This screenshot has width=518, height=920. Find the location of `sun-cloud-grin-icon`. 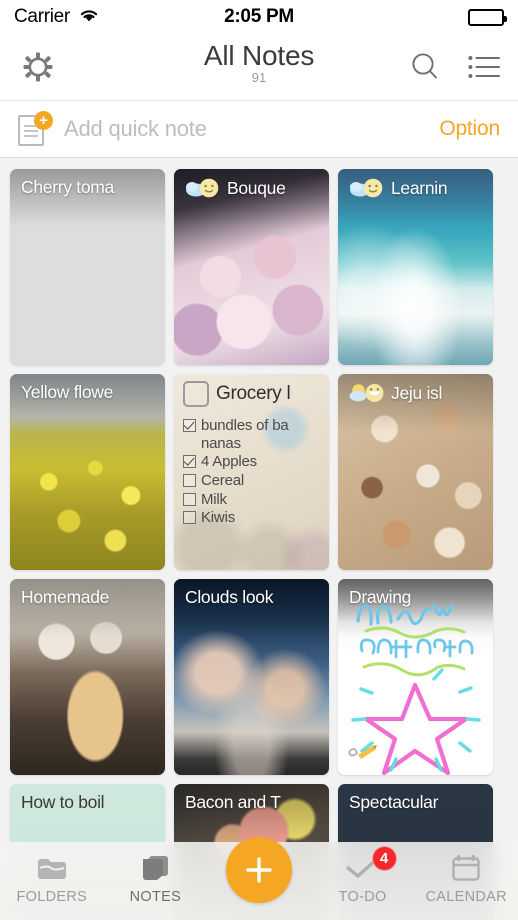

sun-cloud-grin-icon is located at coordinates (368, 393).